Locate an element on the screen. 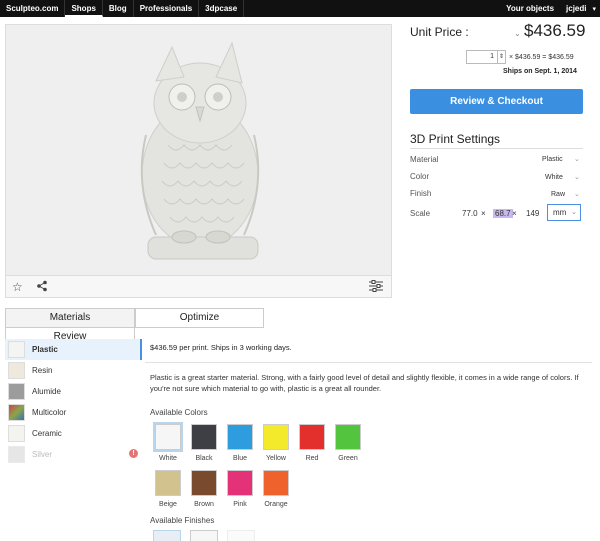 This screenshot has width=600, height=541. scale-y-input: 68.7 is located at coordinates (503, 213).